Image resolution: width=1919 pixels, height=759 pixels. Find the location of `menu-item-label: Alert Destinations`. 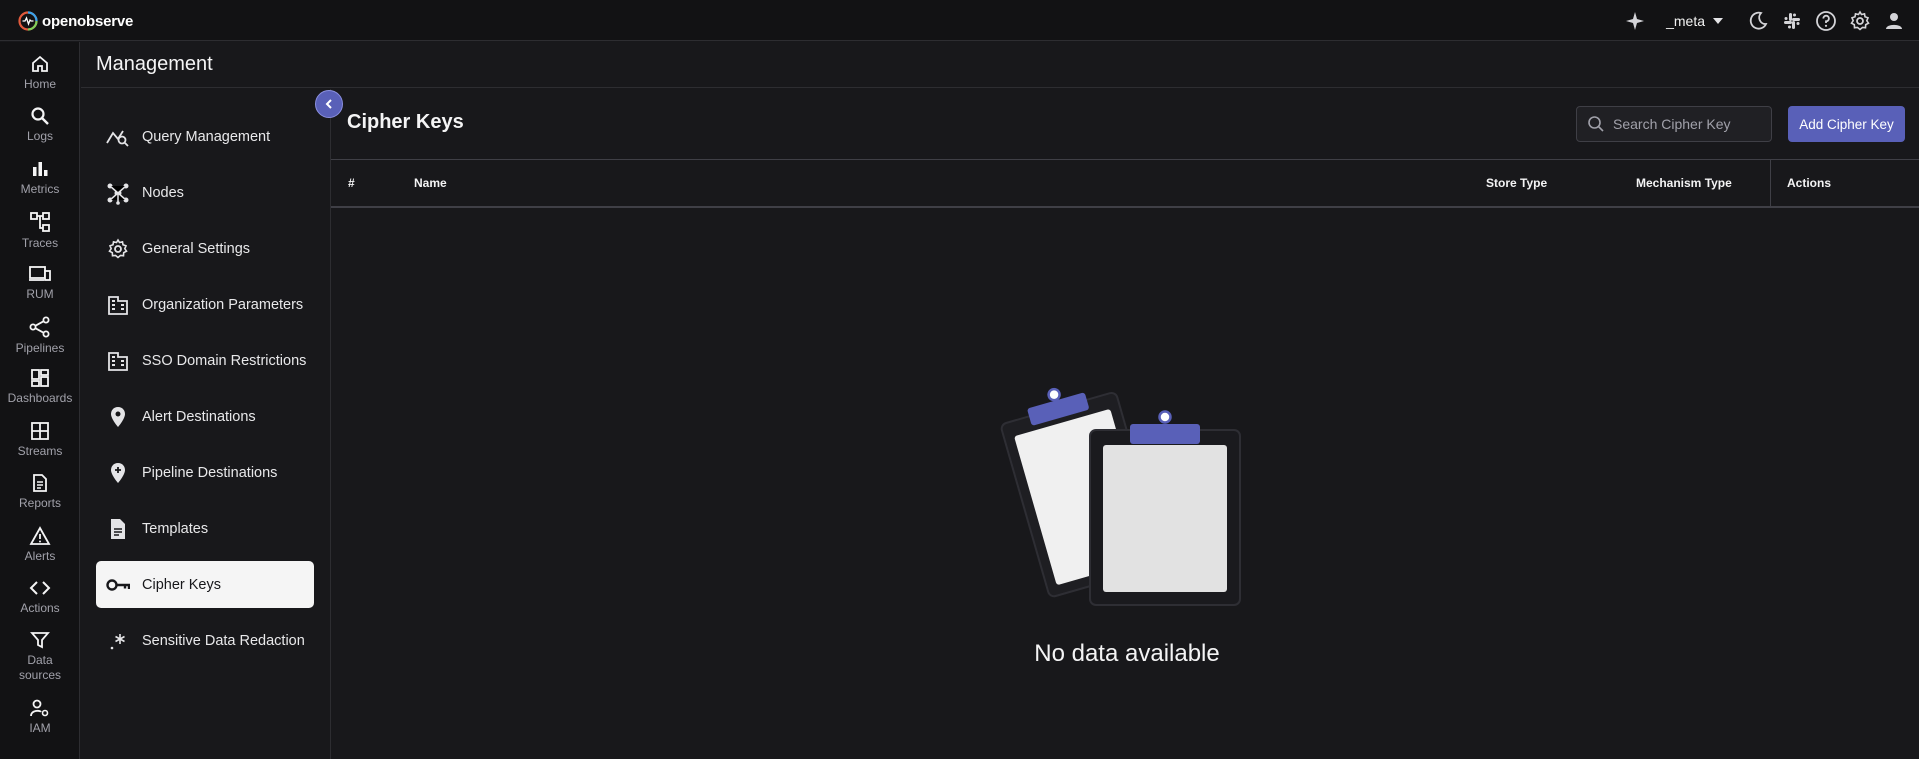

menu-item-label: Alert Destinations is located at coordinates (199, 416).